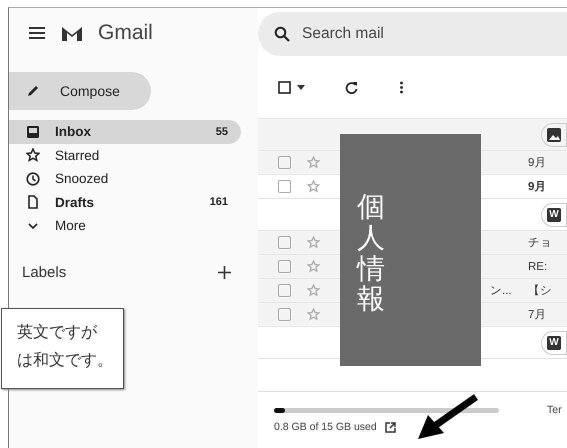 This screenshot has width=567, height=448. What do you see at coordinates (284, 87) in the screenshot?
I see `checkbox-icon` at bounding box center [284, 87].